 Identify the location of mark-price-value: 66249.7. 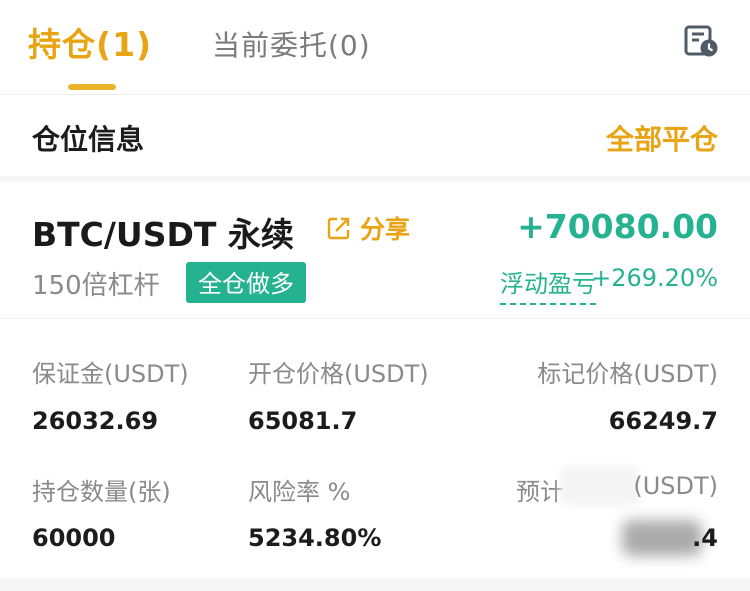
(663, 421).